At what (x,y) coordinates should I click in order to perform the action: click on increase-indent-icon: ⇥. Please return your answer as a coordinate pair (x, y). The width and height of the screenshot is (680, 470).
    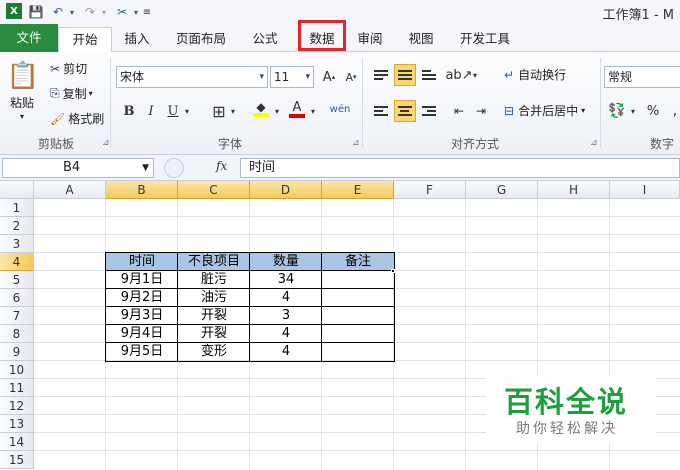
    Looking at the image, I should click on (481, 111).